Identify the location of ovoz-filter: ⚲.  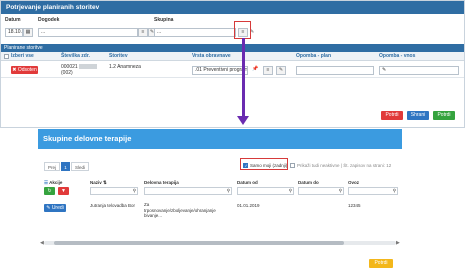
(373, 191).